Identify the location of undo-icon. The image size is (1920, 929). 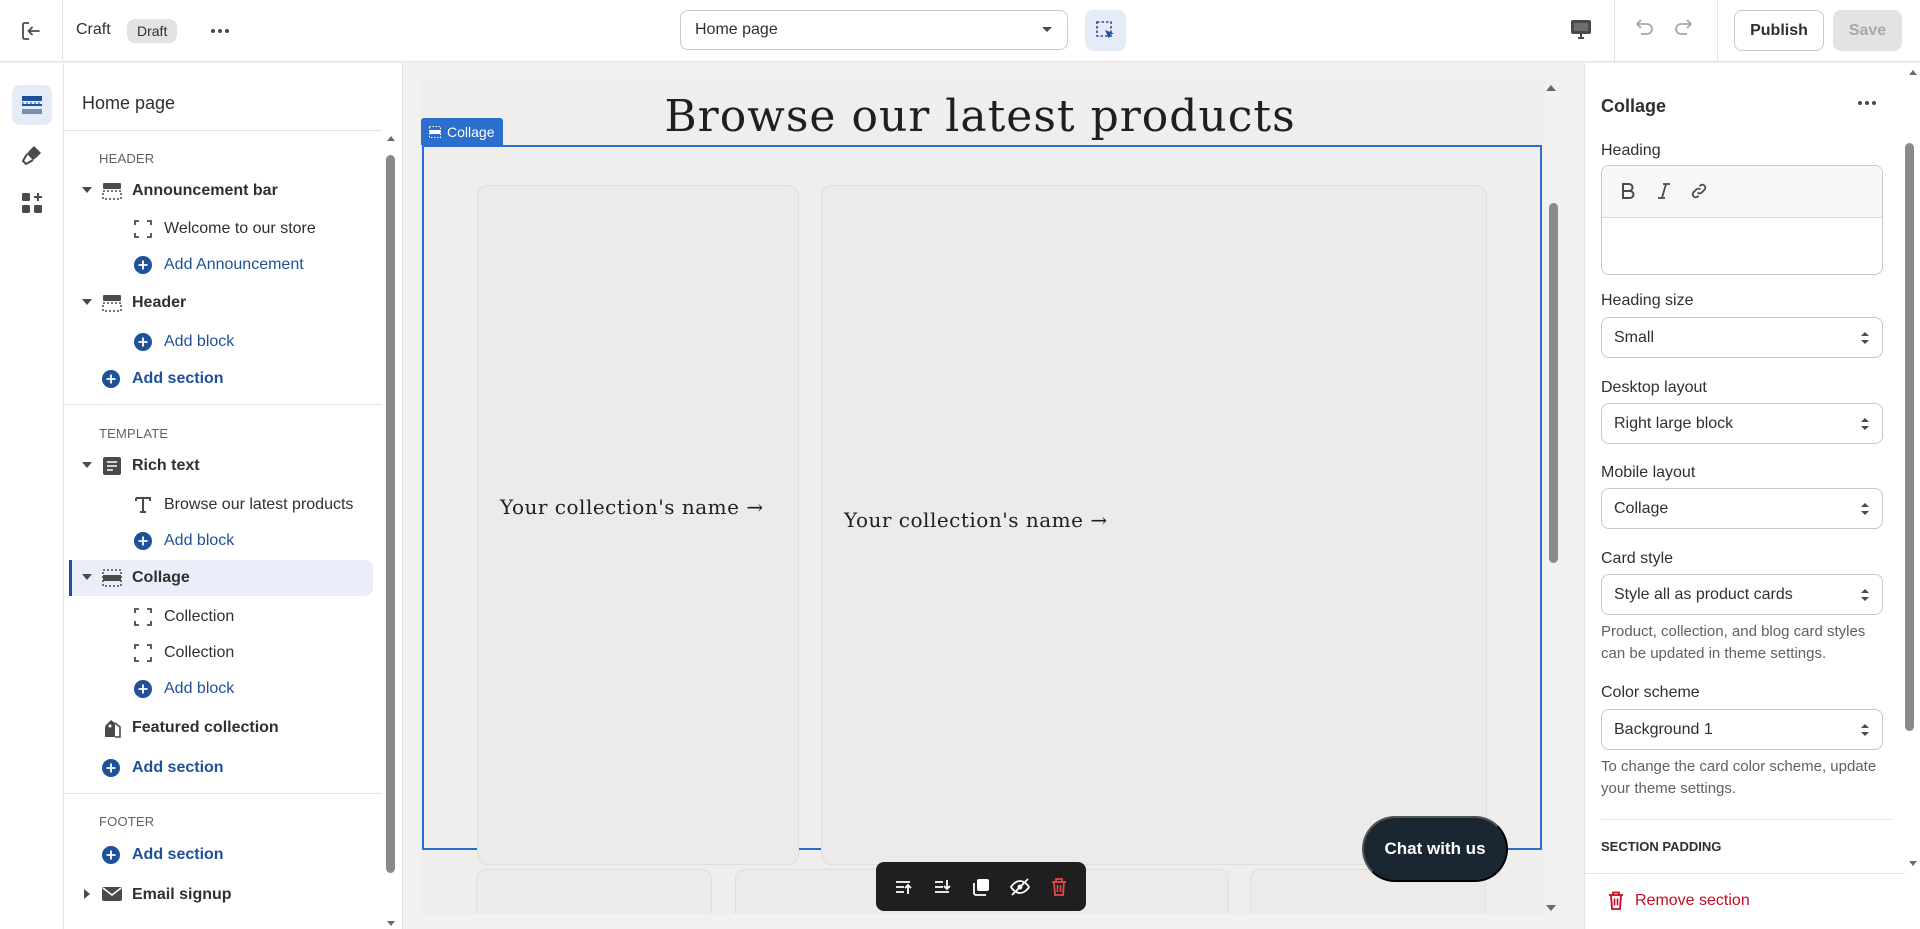
(1643, 29).